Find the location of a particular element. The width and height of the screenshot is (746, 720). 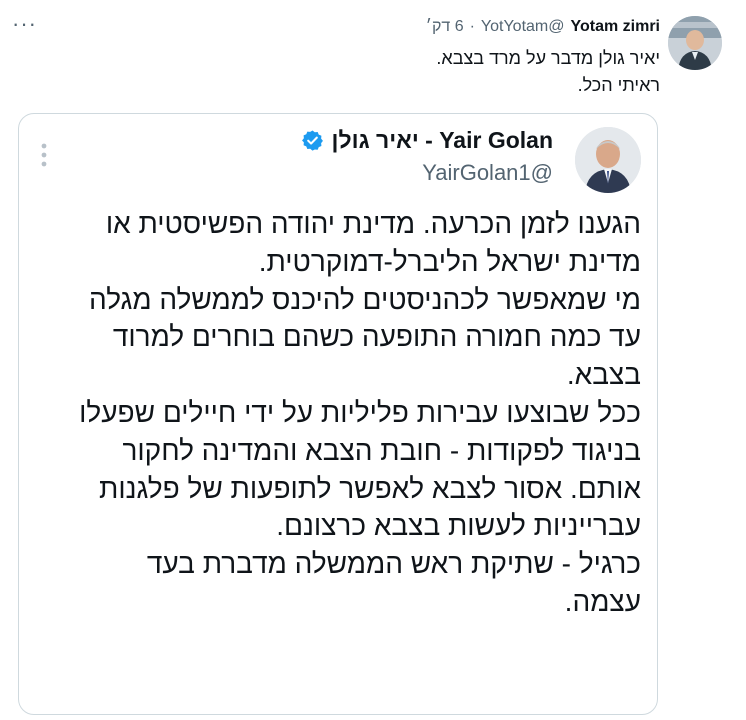

quoted-avatar-image is located at coordinates (608, 160).